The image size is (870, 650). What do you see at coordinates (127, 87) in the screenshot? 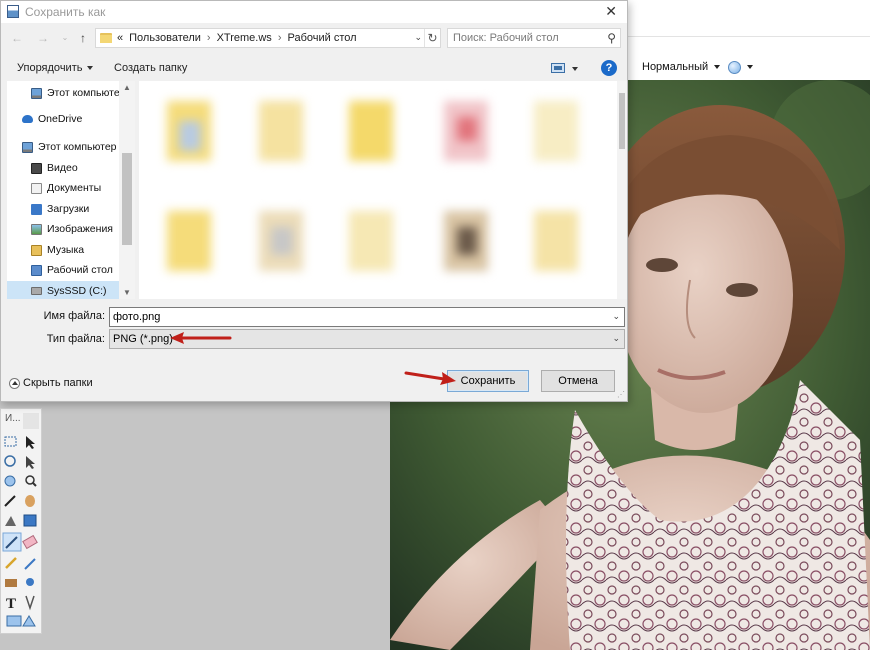
I see `scroll-up-icon: ▲` at bounding box center [127, 87].